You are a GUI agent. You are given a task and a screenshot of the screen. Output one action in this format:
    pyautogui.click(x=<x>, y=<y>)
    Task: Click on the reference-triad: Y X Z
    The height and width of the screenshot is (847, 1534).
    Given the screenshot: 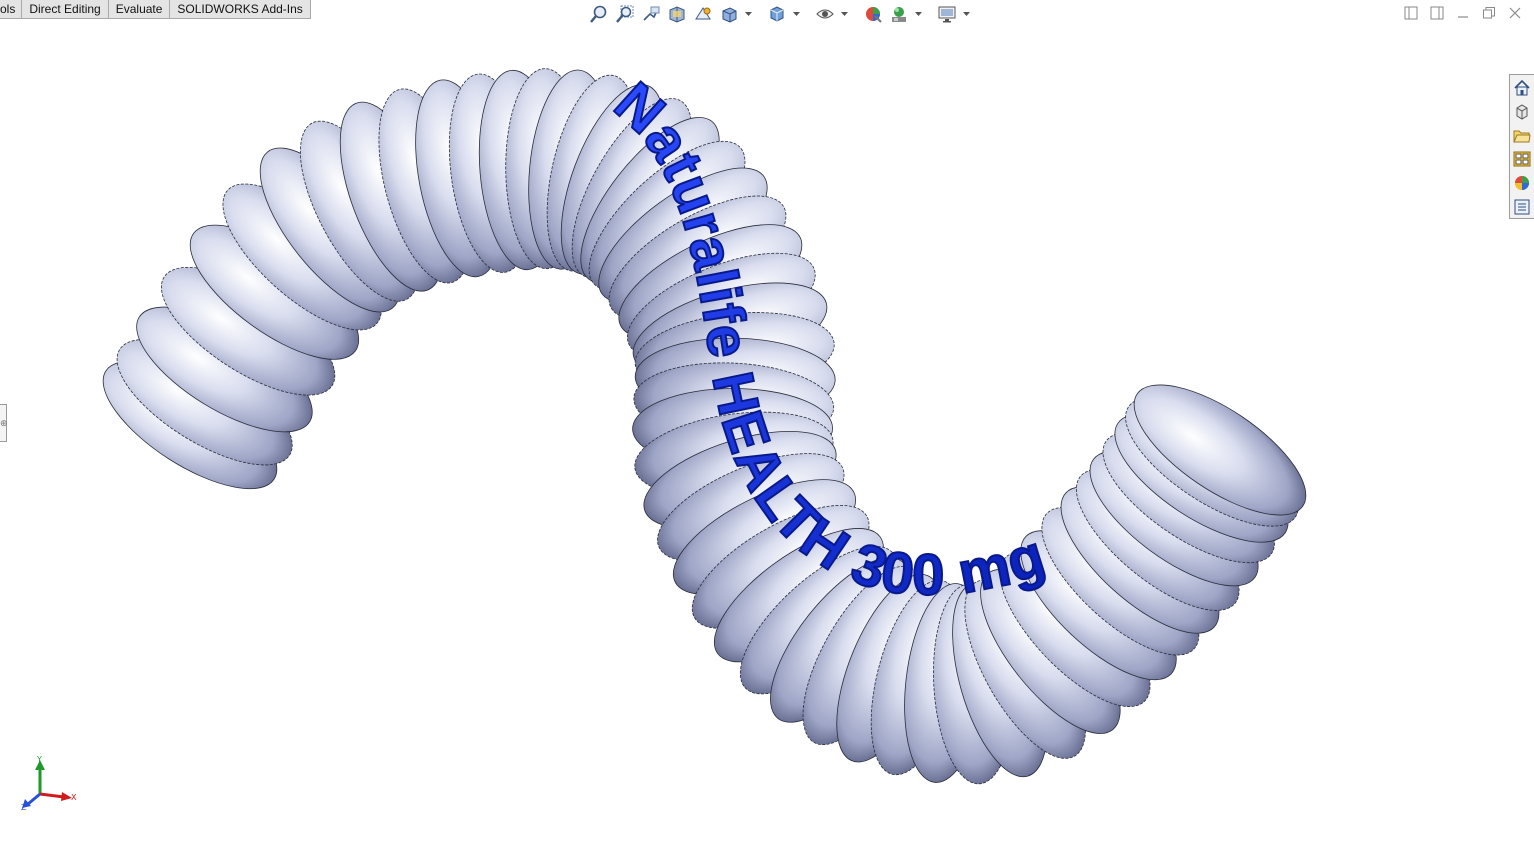 What is the action you would take?
    pyautogui.click(x=49, y=783)
    